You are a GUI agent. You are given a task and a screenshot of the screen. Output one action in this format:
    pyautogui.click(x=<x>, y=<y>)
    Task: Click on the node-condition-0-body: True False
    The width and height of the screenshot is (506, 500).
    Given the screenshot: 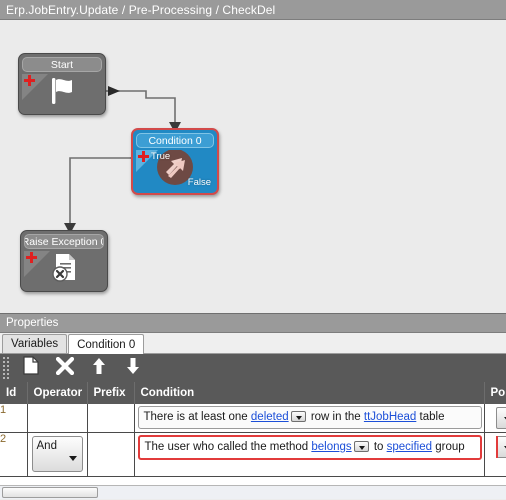 What is the action you would take?
    pyautogui.click(x=175, y=169)
    